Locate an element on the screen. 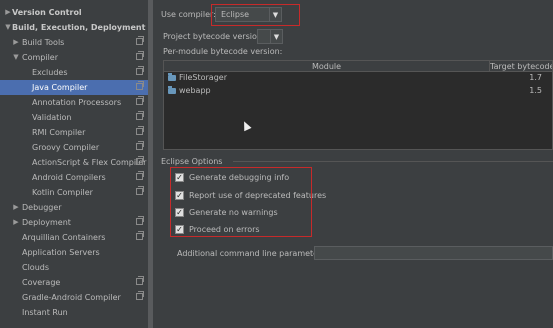 The width and height of the screenshot is (553, 328). sidebar-item: ActionScript & Flex Compiler is located at coordinates (74, 162).